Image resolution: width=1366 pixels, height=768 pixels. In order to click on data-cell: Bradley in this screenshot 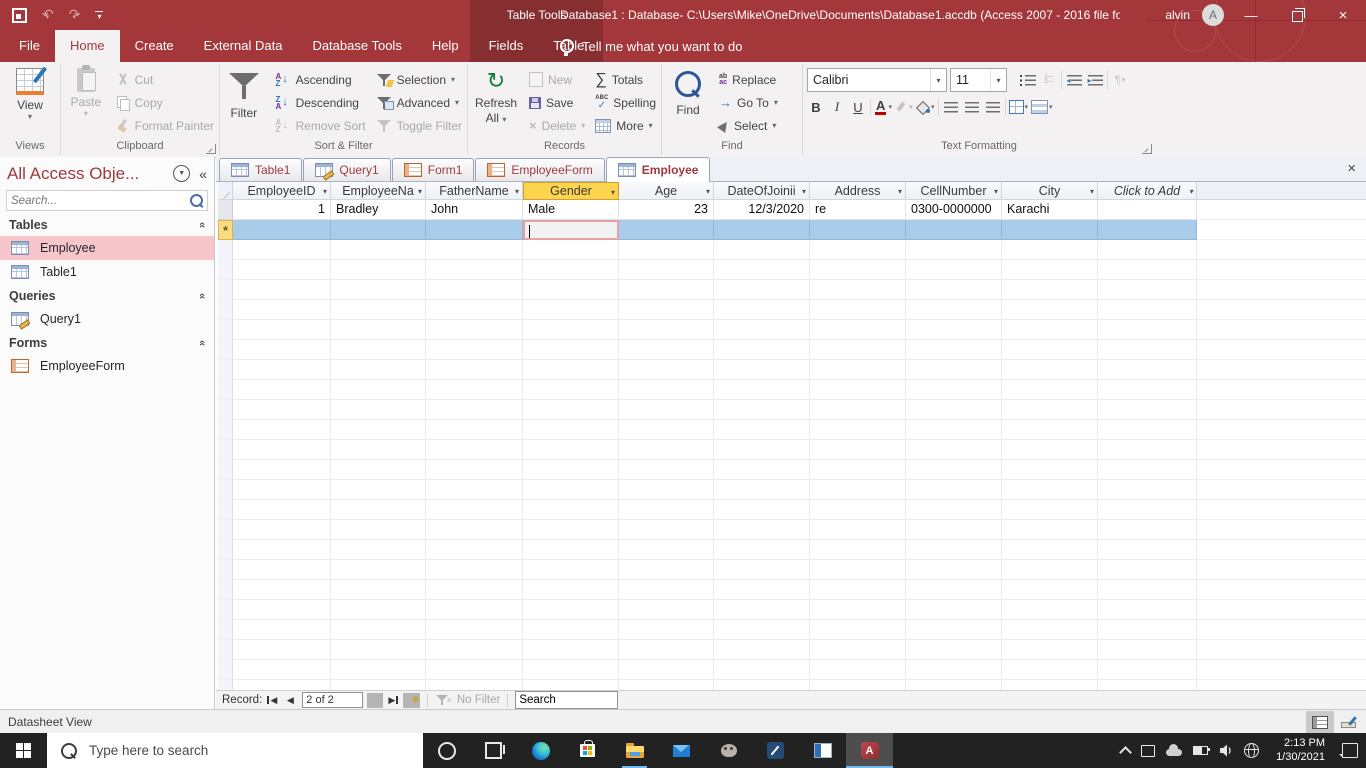, I will do `click(378, 210)`.